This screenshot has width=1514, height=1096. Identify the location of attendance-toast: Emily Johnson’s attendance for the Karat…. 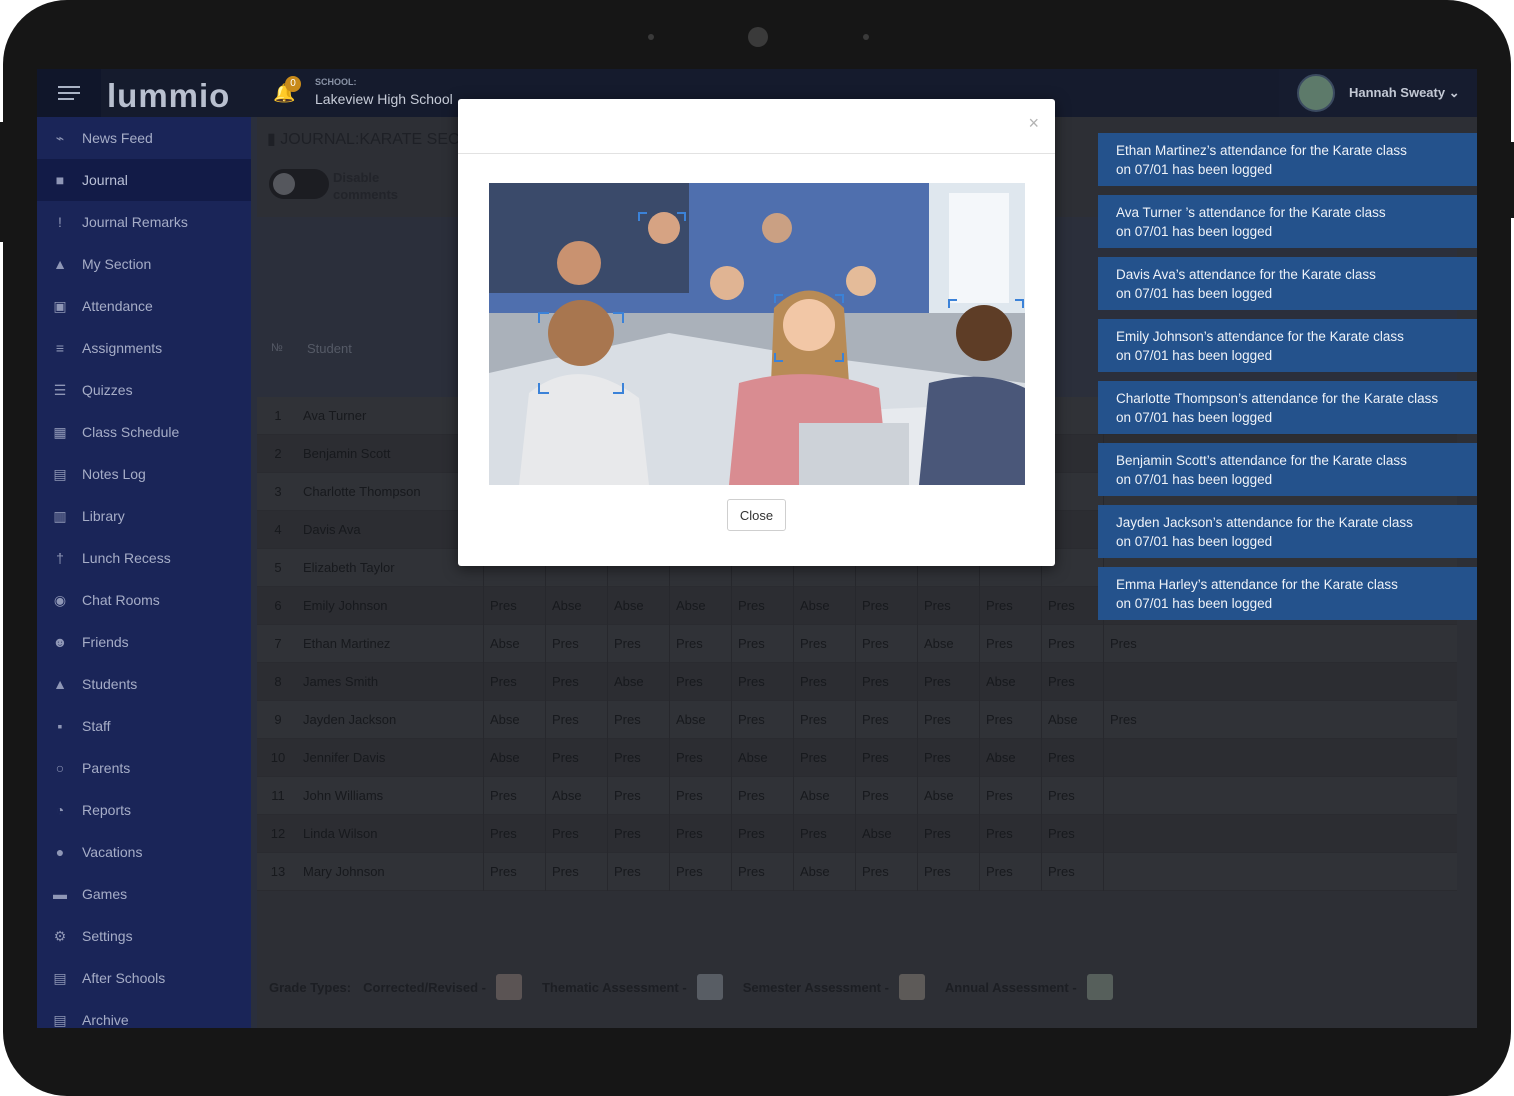
(1287, 345).